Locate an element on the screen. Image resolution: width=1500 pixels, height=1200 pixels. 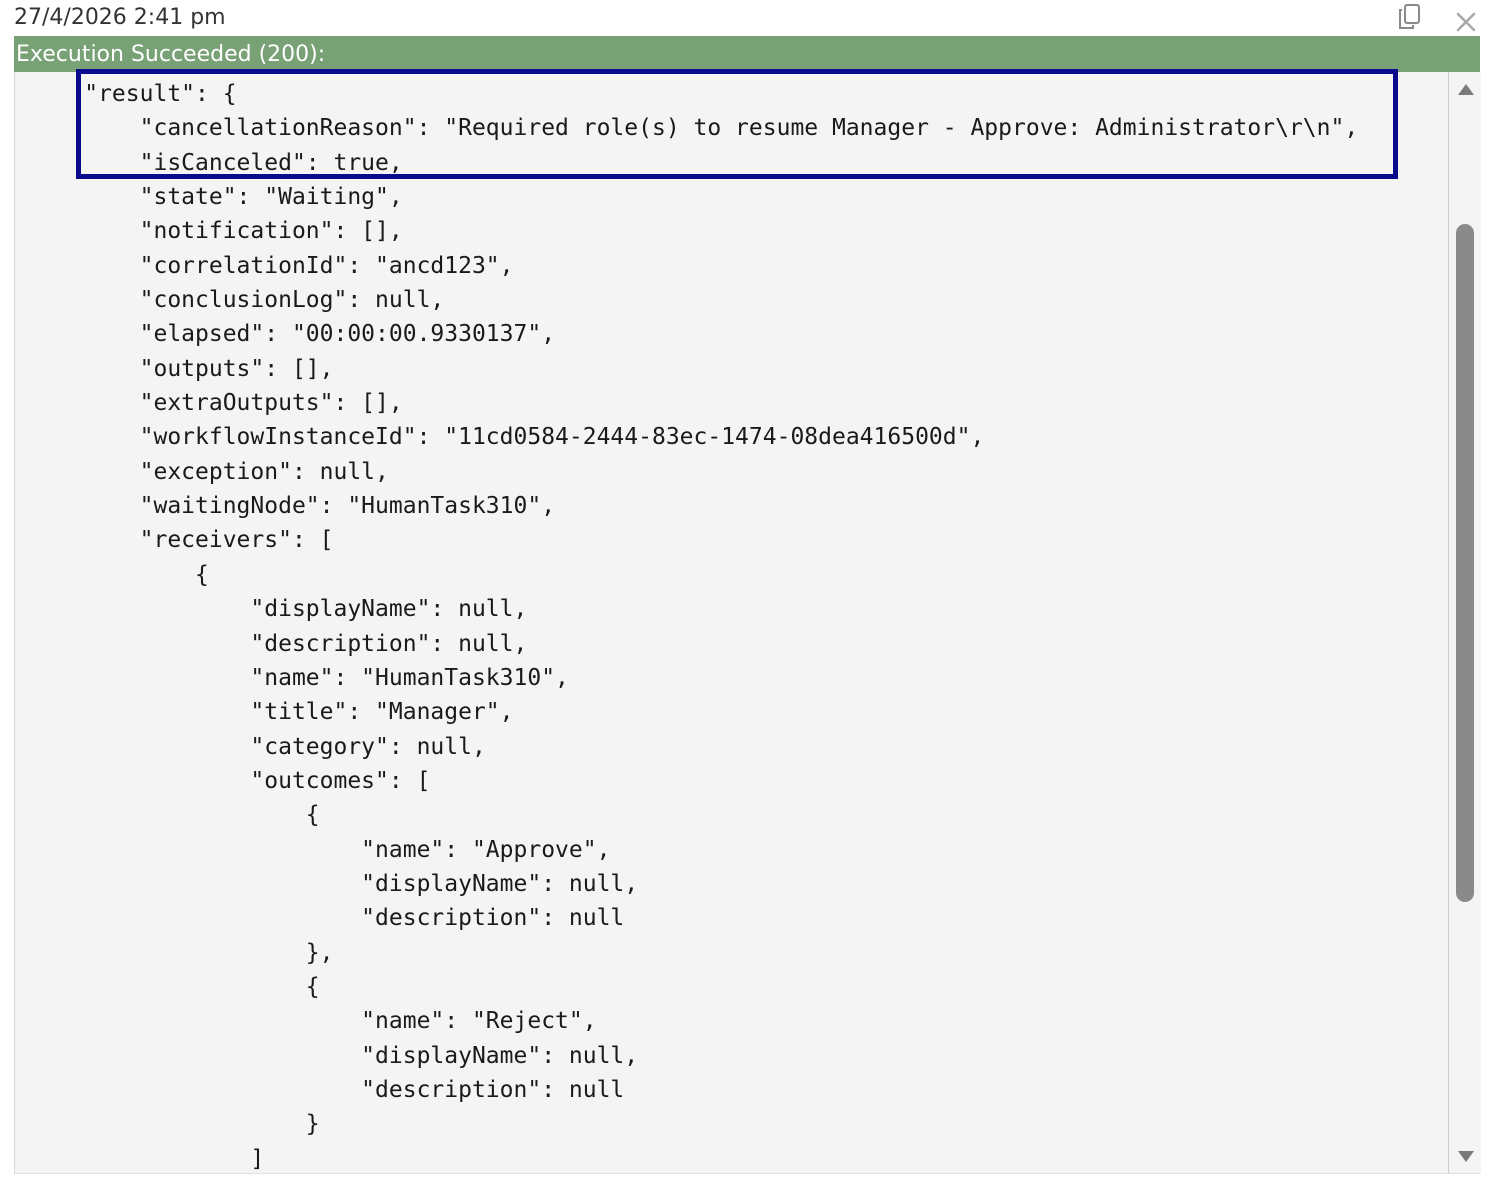
code-line: "elapsed": "00:00:00.9330137", is located at coordinates (285, 334).